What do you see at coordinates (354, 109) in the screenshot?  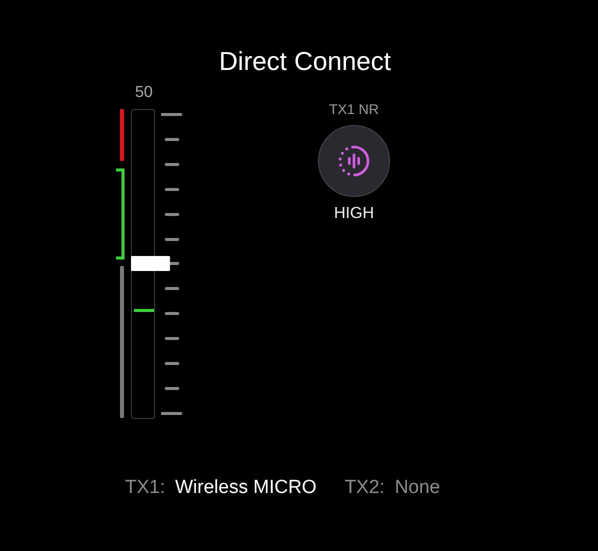 I see `nr-label: TX1 NR` at bounding box center [354, 109].